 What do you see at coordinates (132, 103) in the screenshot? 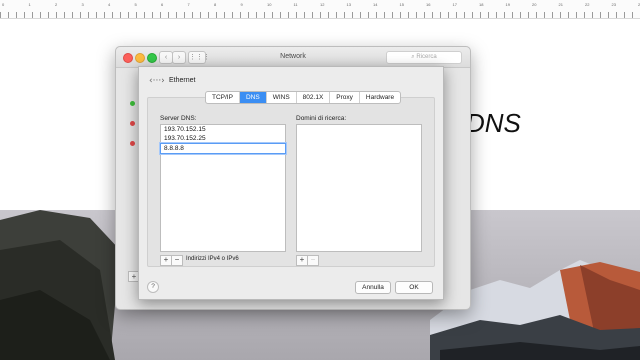
I see `status-dot-green` at bounding box center [132, 103].